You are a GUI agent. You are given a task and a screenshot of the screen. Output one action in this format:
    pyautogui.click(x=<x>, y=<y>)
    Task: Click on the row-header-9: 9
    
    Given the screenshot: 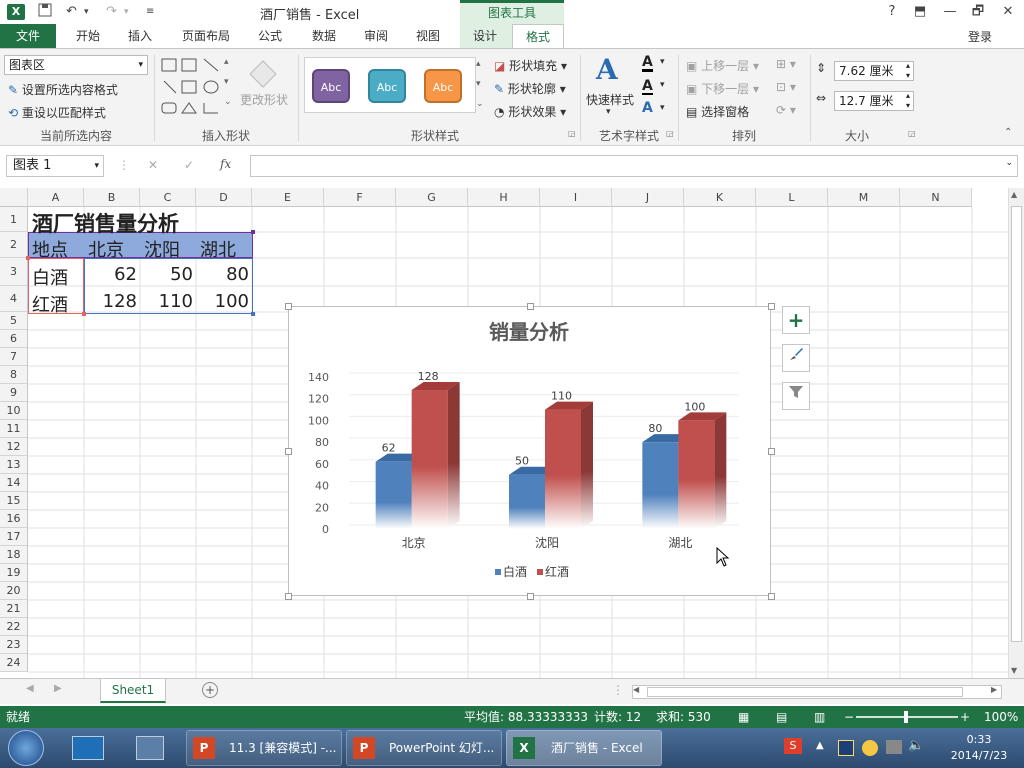 What is the action you would take?
    pyautogui.click(x=14, y=393)
    